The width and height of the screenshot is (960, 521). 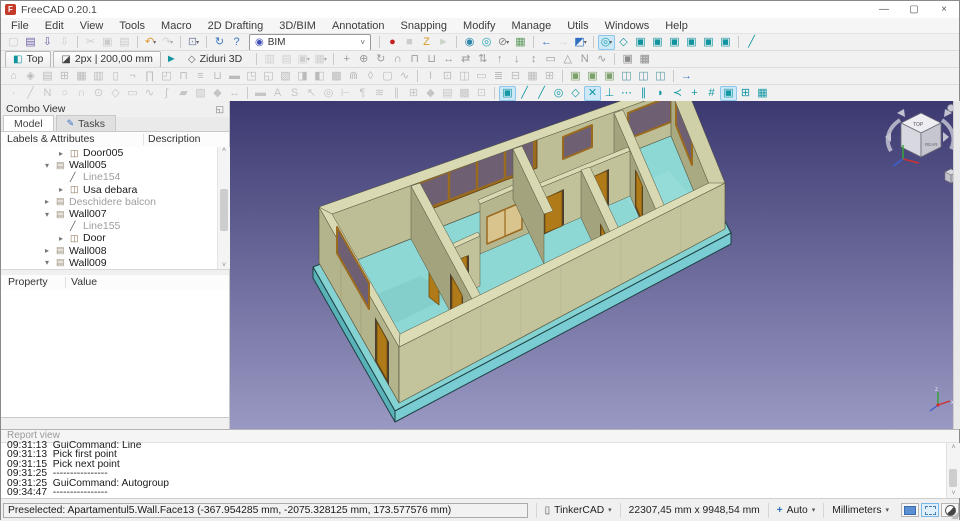 What do you see at coordinates (319, 76) in the screenshot?
I see `bim-pipe-icon: ◧` at bounding box center [319, 76].